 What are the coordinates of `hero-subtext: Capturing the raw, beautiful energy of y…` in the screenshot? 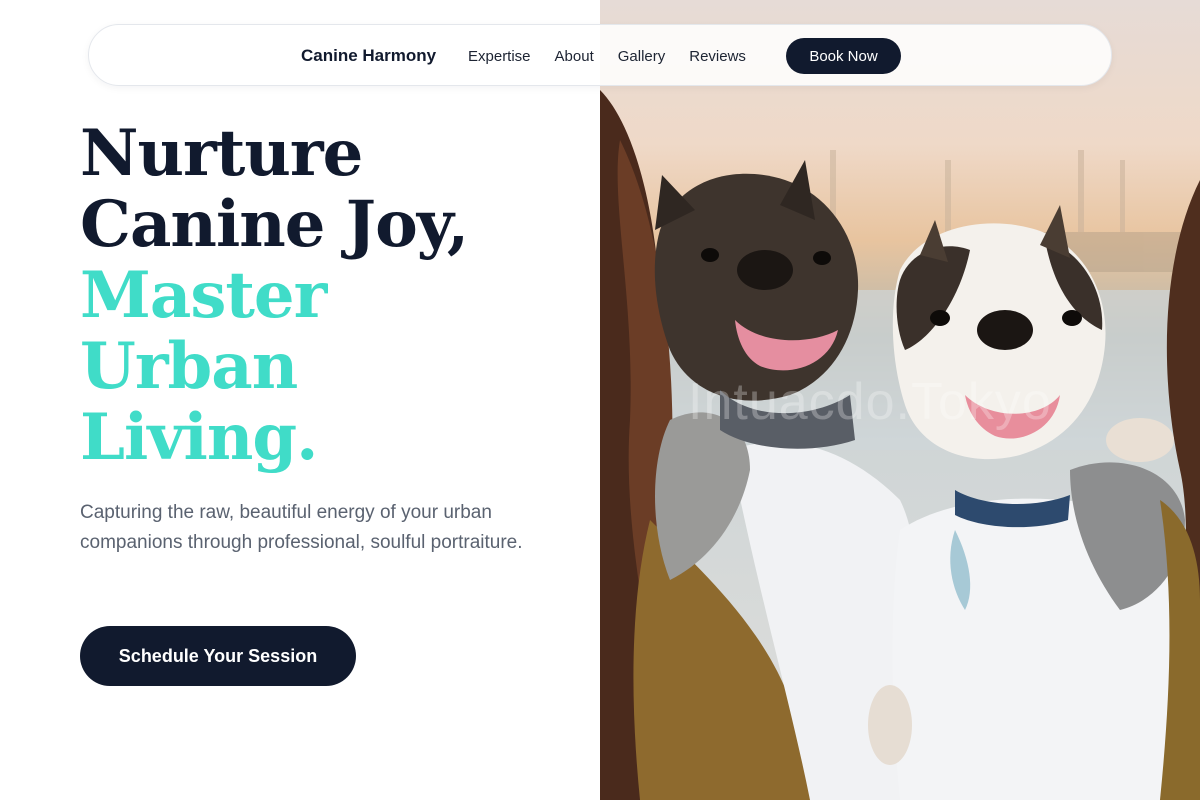 It's located at (301, 527).